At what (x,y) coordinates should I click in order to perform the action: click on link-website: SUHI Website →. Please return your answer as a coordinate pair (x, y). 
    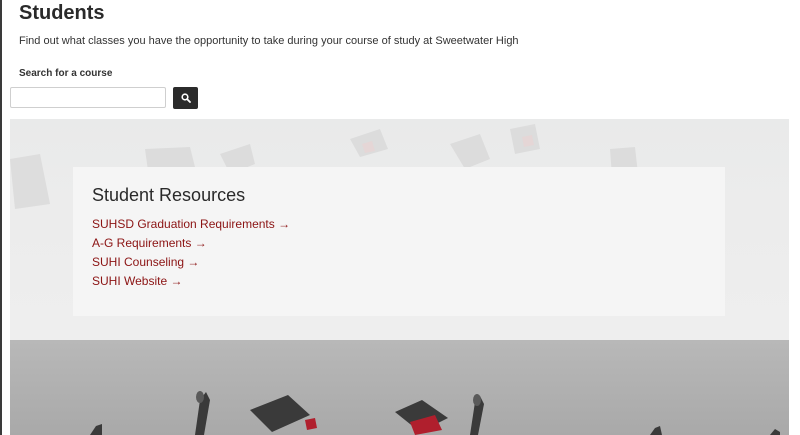
    Looking at the image, I should click on (399, 281).